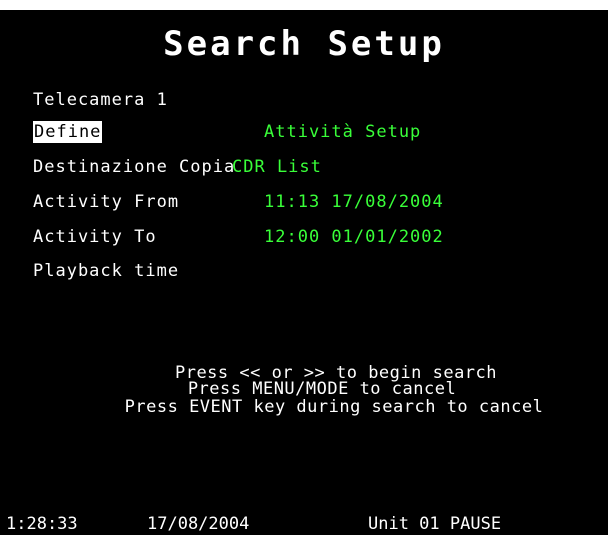 The height and width of the screenshot is (535, 608). What do you see at coordinates (342, 132) in the screenshot?
I see `define-value: Attività Setup` at bounding box center [342, 132].